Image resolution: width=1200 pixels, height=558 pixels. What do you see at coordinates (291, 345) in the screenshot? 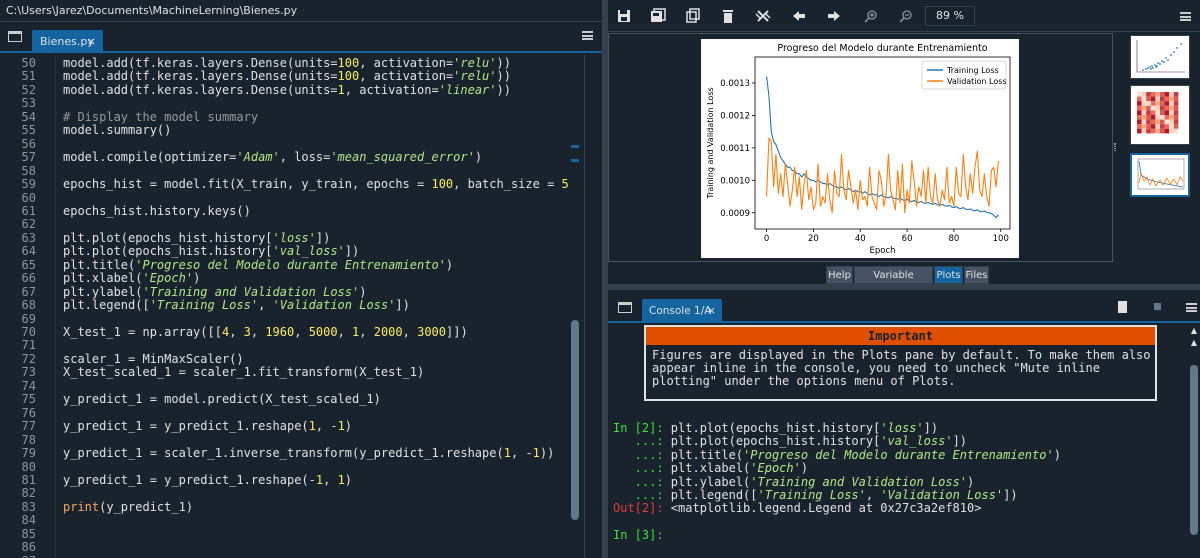
I see `code-line: 71` at bounding box center [291, 345].